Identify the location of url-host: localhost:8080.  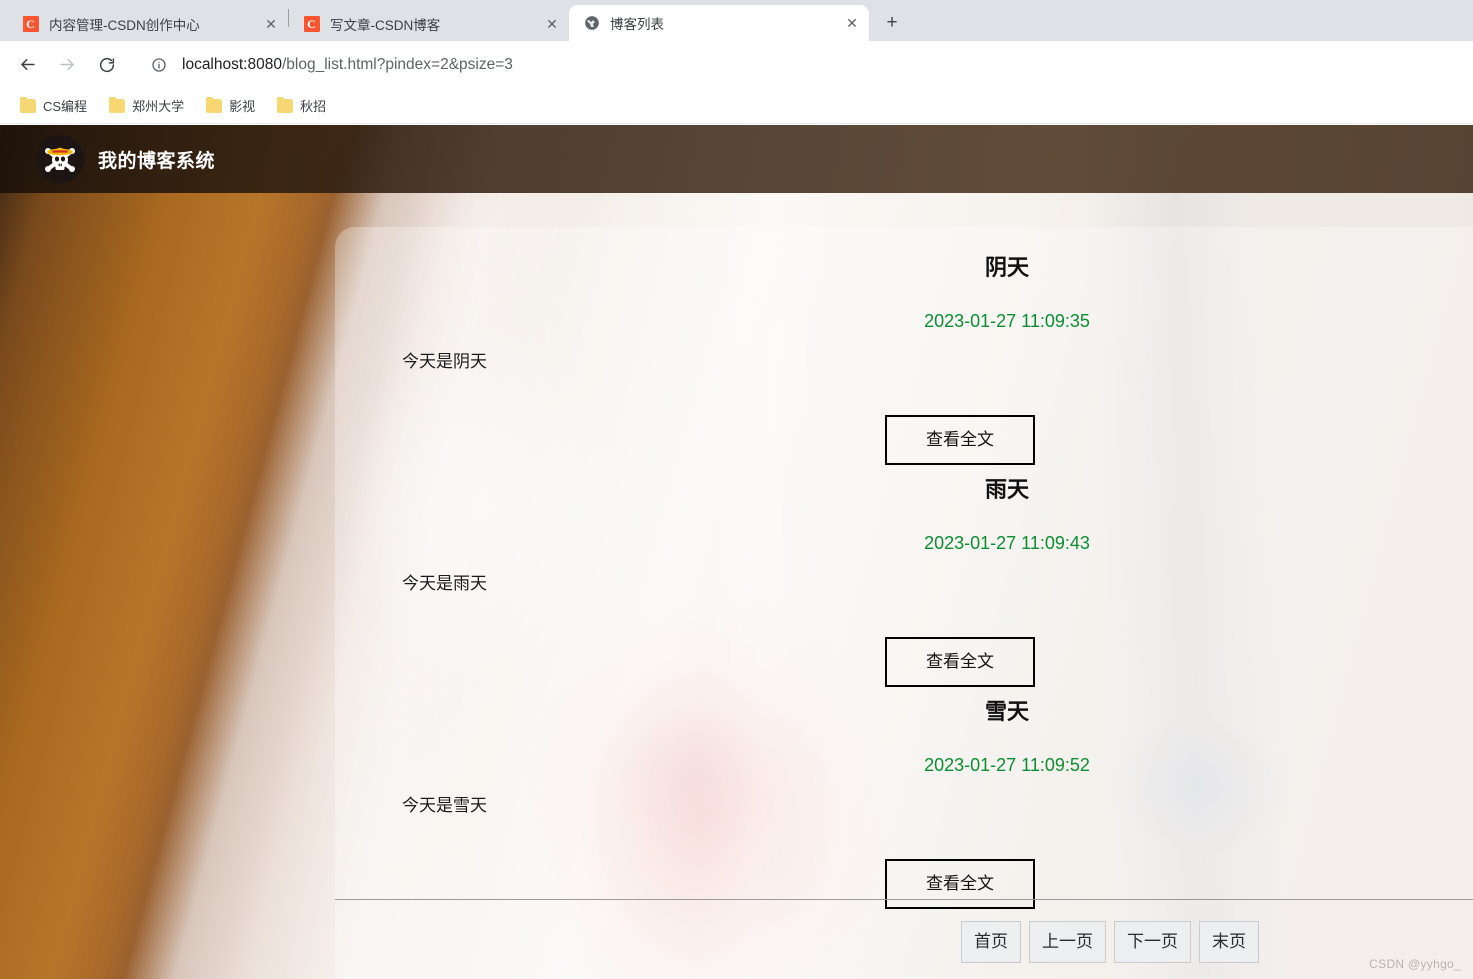
(232, 64).